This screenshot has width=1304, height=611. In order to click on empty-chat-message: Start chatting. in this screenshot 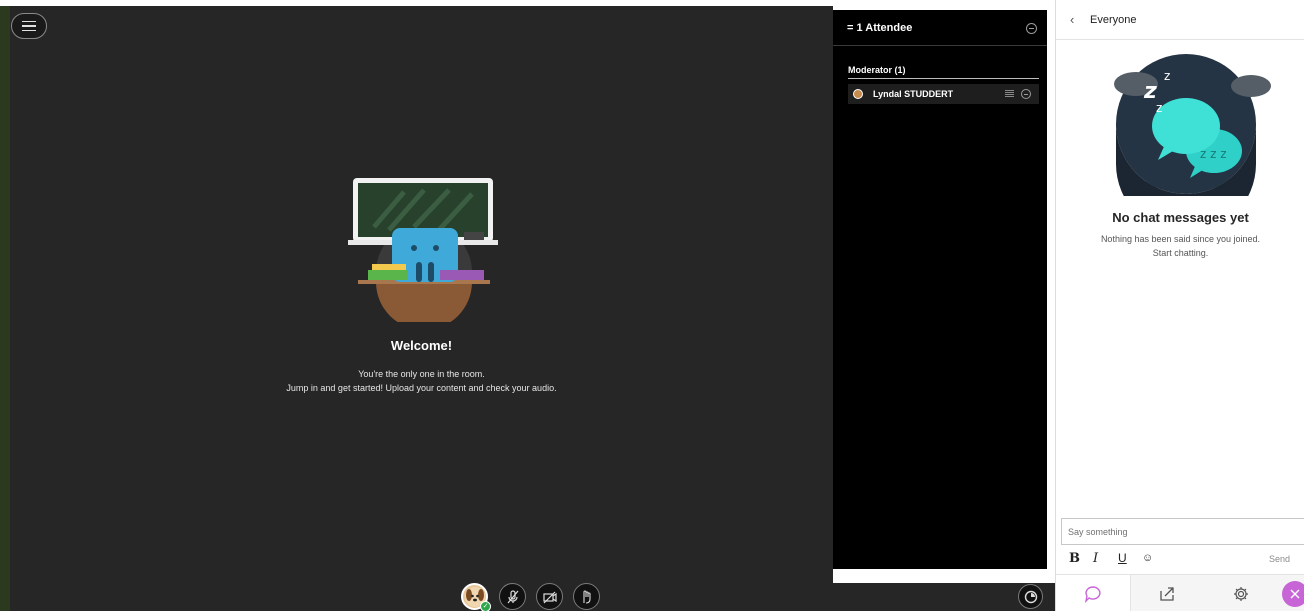, I will do `click(1180, 253)`.